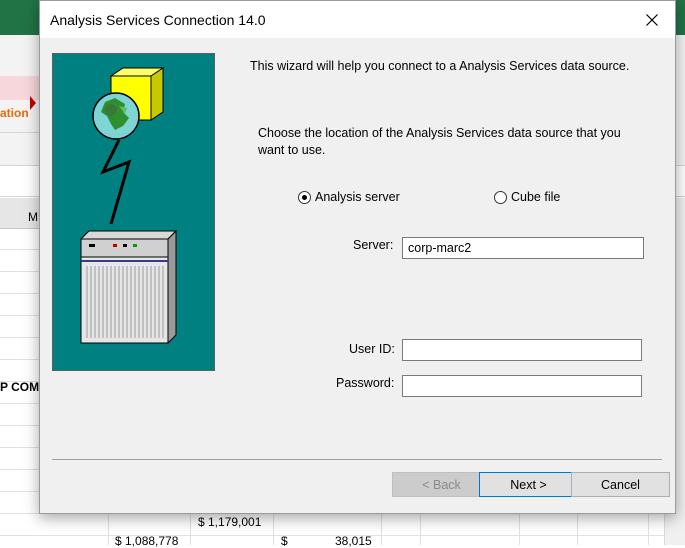  What do you see at coordinates (128, 206) in the screenshot?
I see `server-cube-illustration` at bounding box center [128, 206].